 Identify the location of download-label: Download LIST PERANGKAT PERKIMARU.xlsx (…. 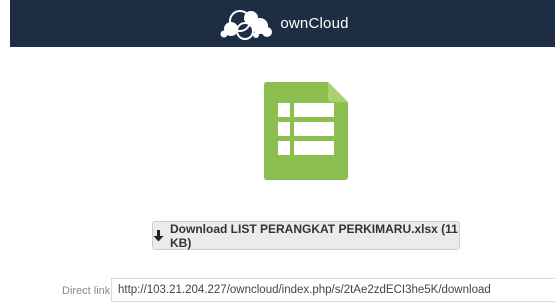
(314, 235).